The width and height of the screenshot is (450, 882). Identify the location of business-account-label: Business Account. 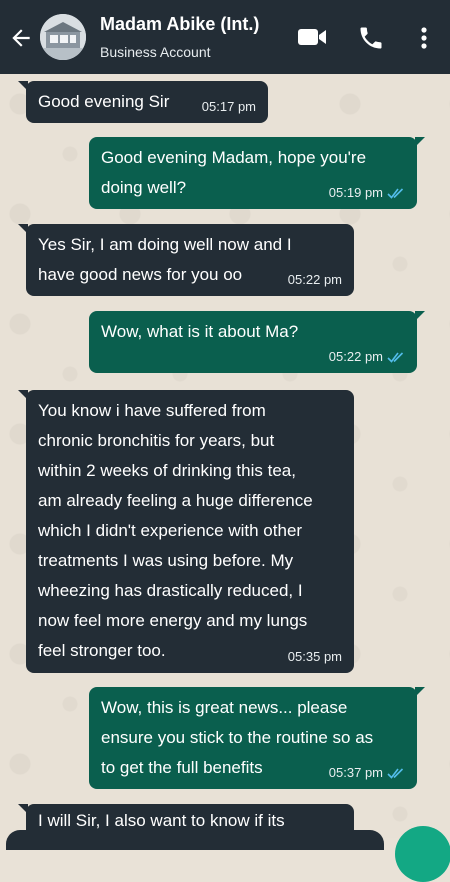
(155, 52).